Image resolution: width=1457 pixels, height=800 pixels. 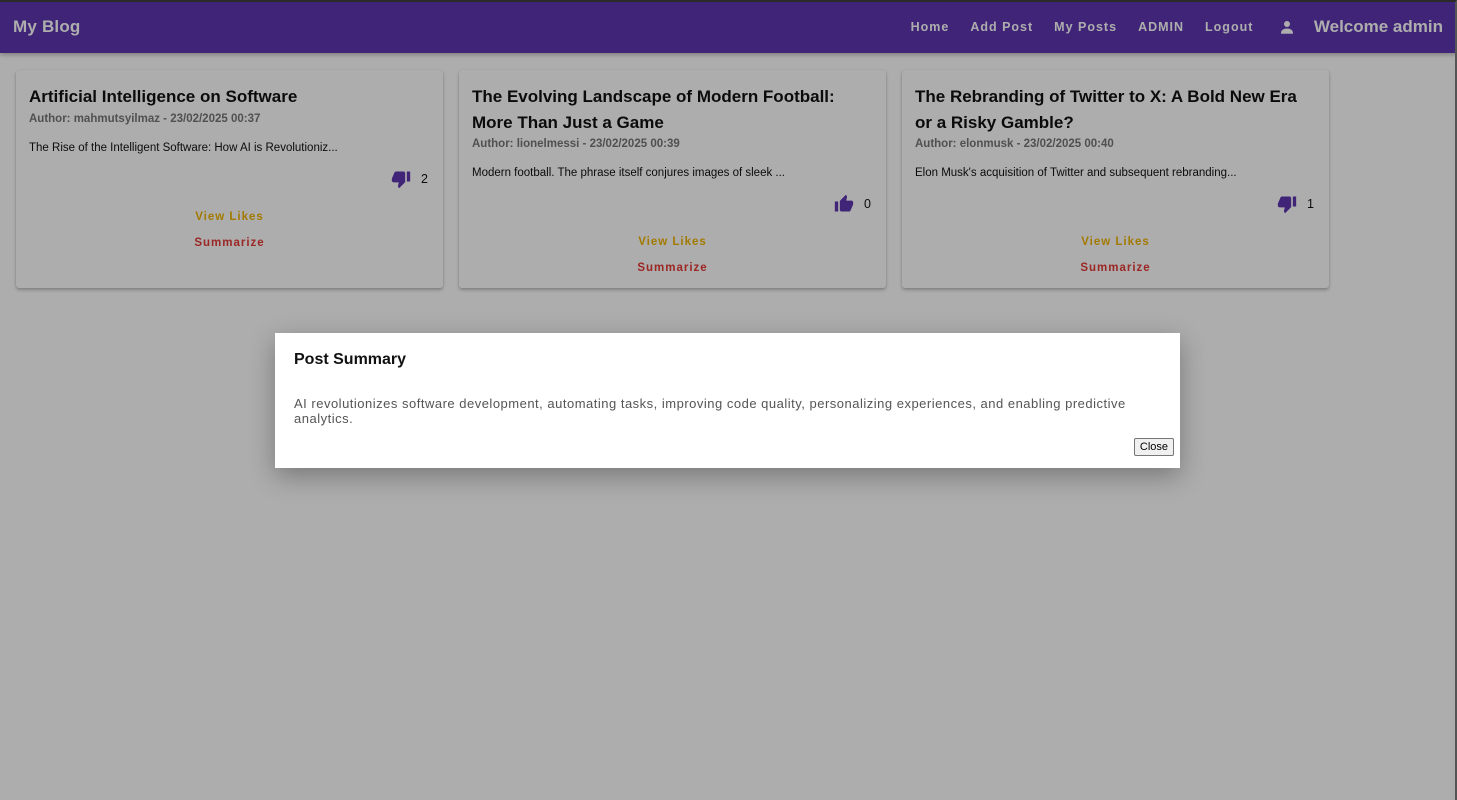 I want to click on close-button: Close, so click(x=1153, y=447).